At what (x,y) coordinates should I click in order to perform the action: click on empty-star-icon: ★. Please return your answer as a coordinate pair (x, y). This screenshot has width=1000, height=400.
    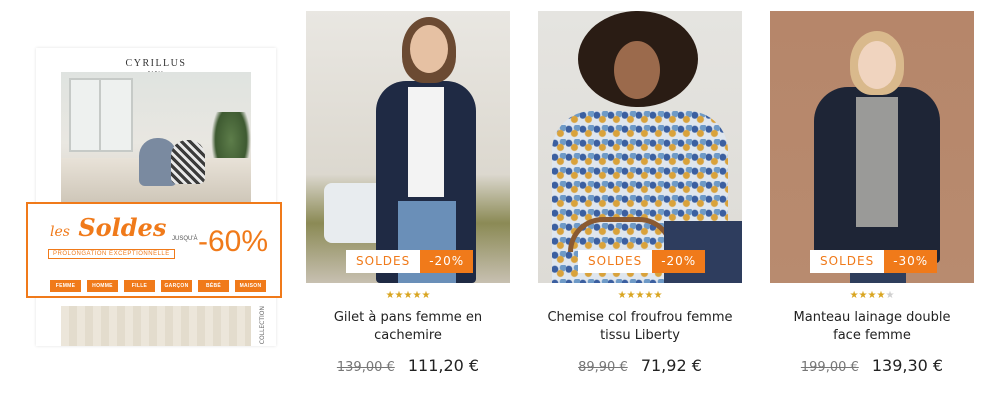
    Looking at the image, I should click on (890, 295).